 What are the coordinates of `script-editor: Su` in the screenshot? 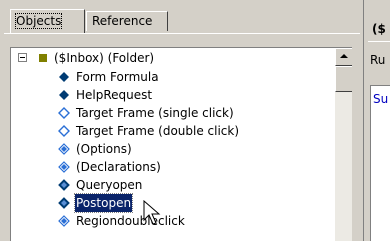 It's located at (380, 163).